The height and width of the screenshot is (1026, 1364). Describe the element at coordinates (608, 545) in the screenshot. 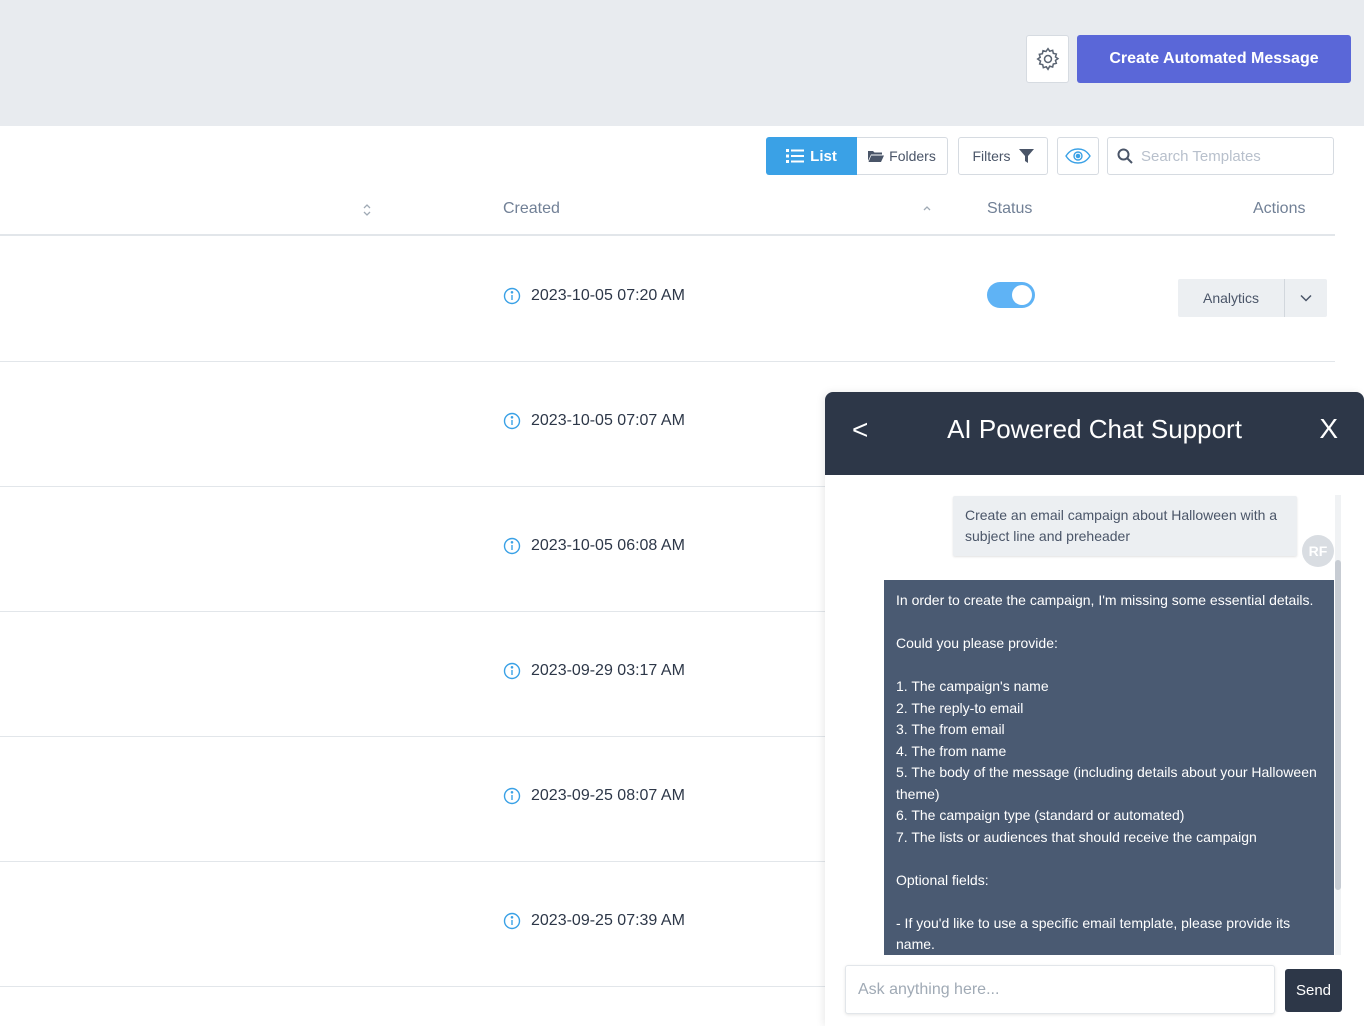

I see `created-date: 2023-10-05 06:08 AM` at that location.